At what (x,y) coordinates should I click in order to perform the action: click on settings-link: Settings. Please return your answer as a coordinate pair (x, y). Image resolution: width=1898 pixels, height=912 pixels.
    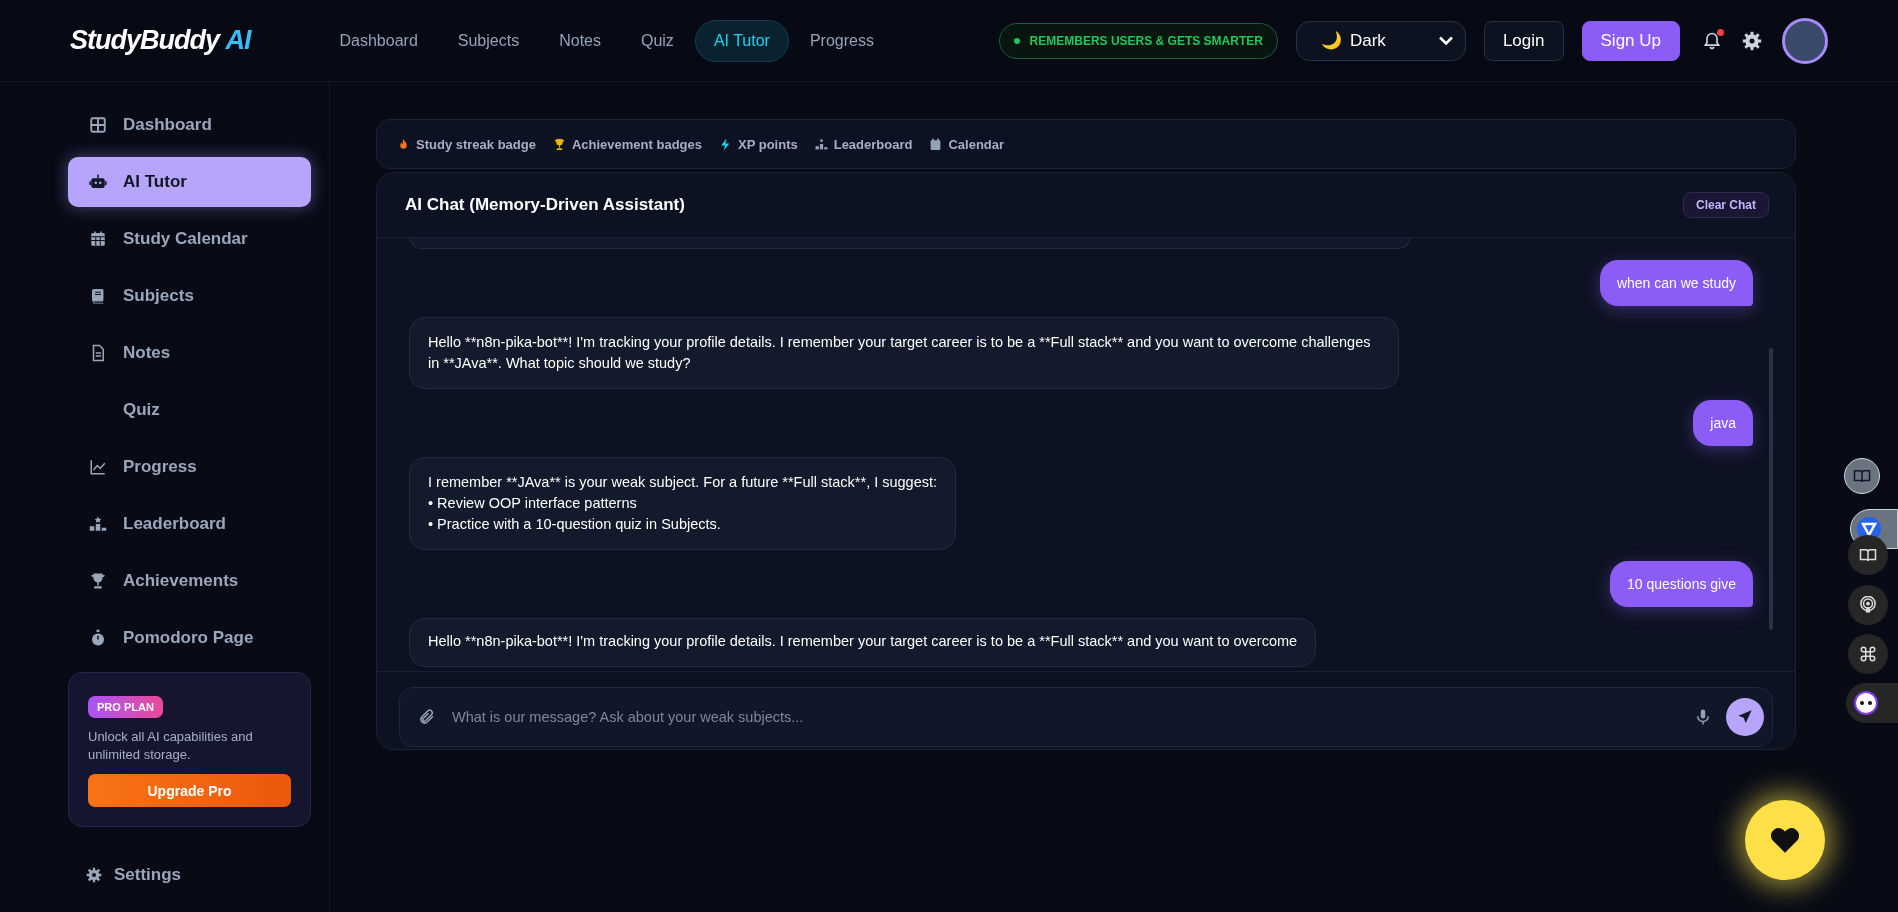
    Looking at the image, I should click on (148, 875).